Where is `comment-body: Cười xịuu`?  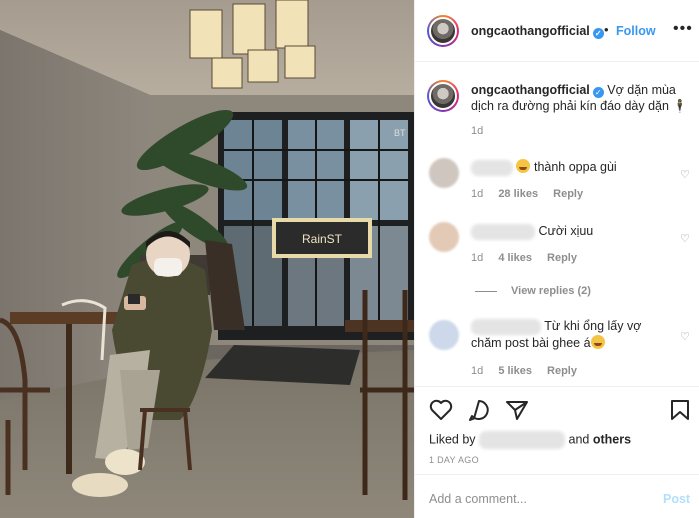
comment-body: Cười xịuu is located at coordinates (532, 231).